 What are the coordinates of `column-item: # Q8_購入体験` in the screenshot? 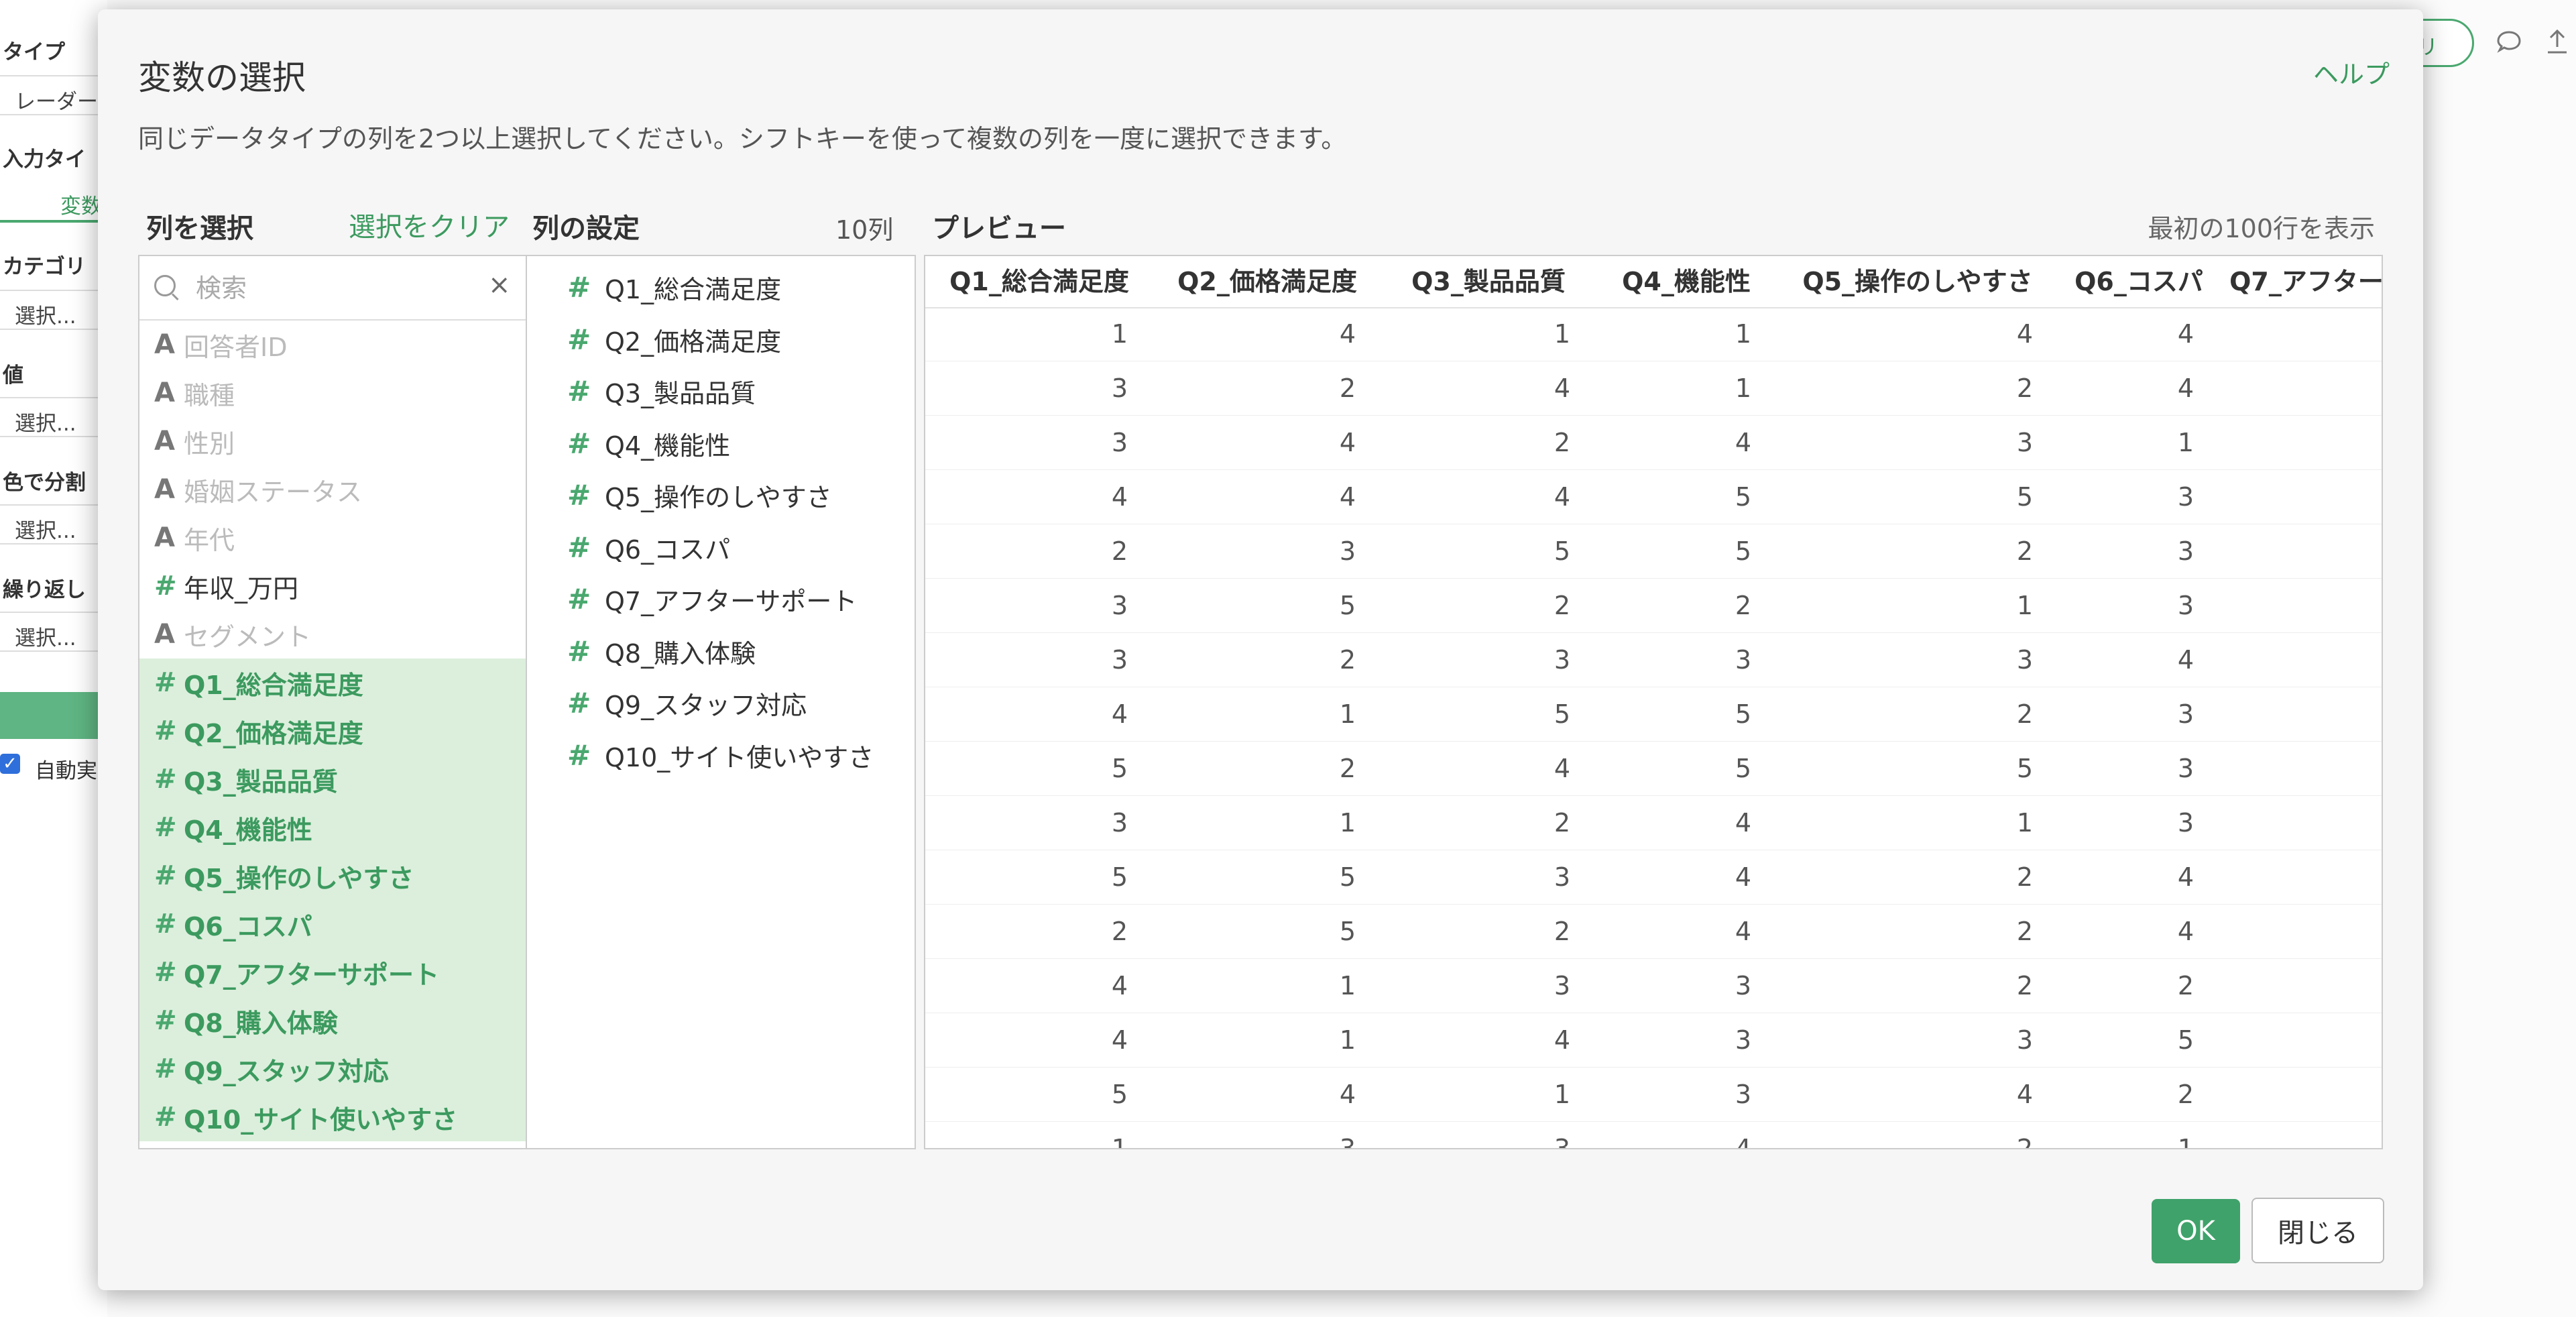 It's located at (332, 1020).